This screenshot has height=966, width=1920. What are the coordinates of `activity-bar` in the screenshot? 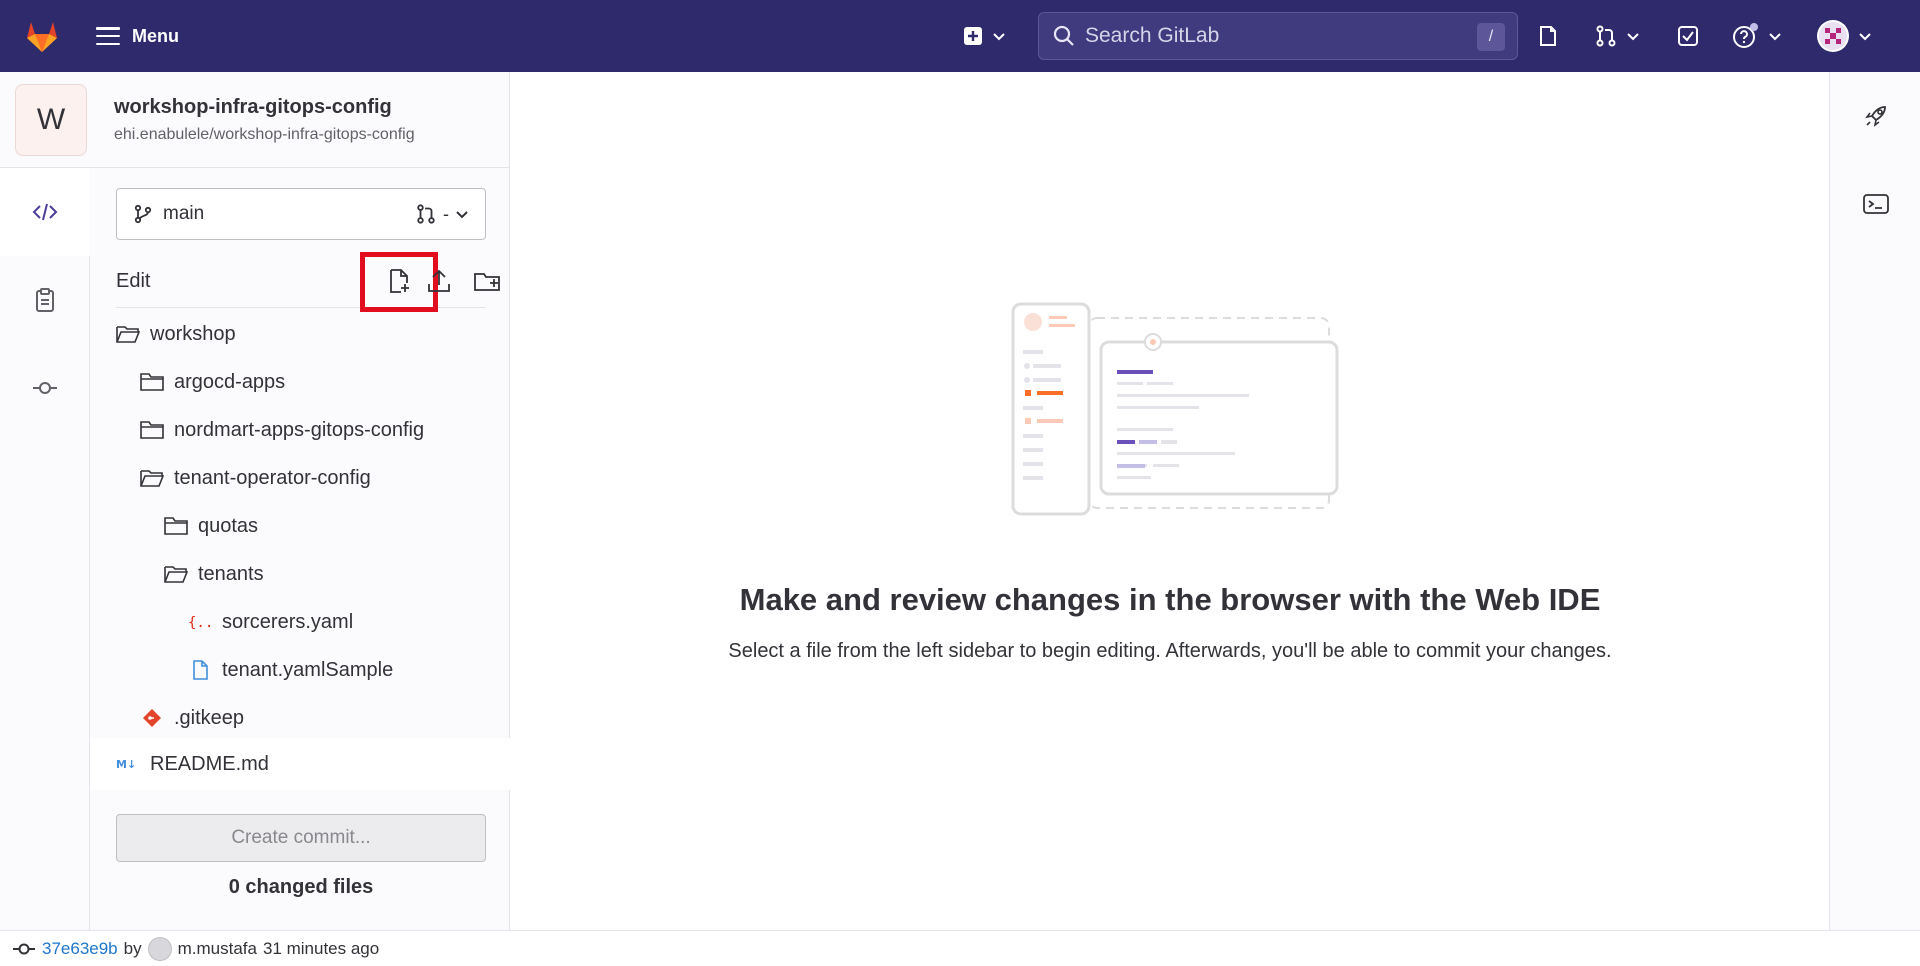 It's located at (45, 501).